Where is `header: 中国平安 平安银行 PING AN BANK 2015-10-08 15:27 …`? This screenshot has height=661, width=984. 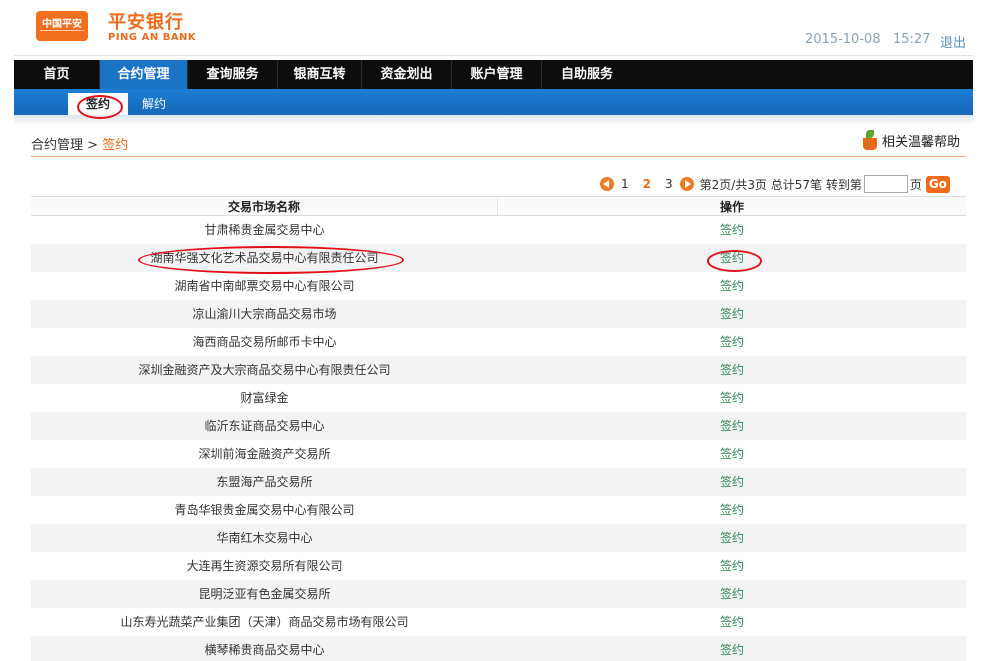
header: 中国平安 平安银行 PING AN BANK 2015-10-08 15:27 … is located at coordinates (493, 28).